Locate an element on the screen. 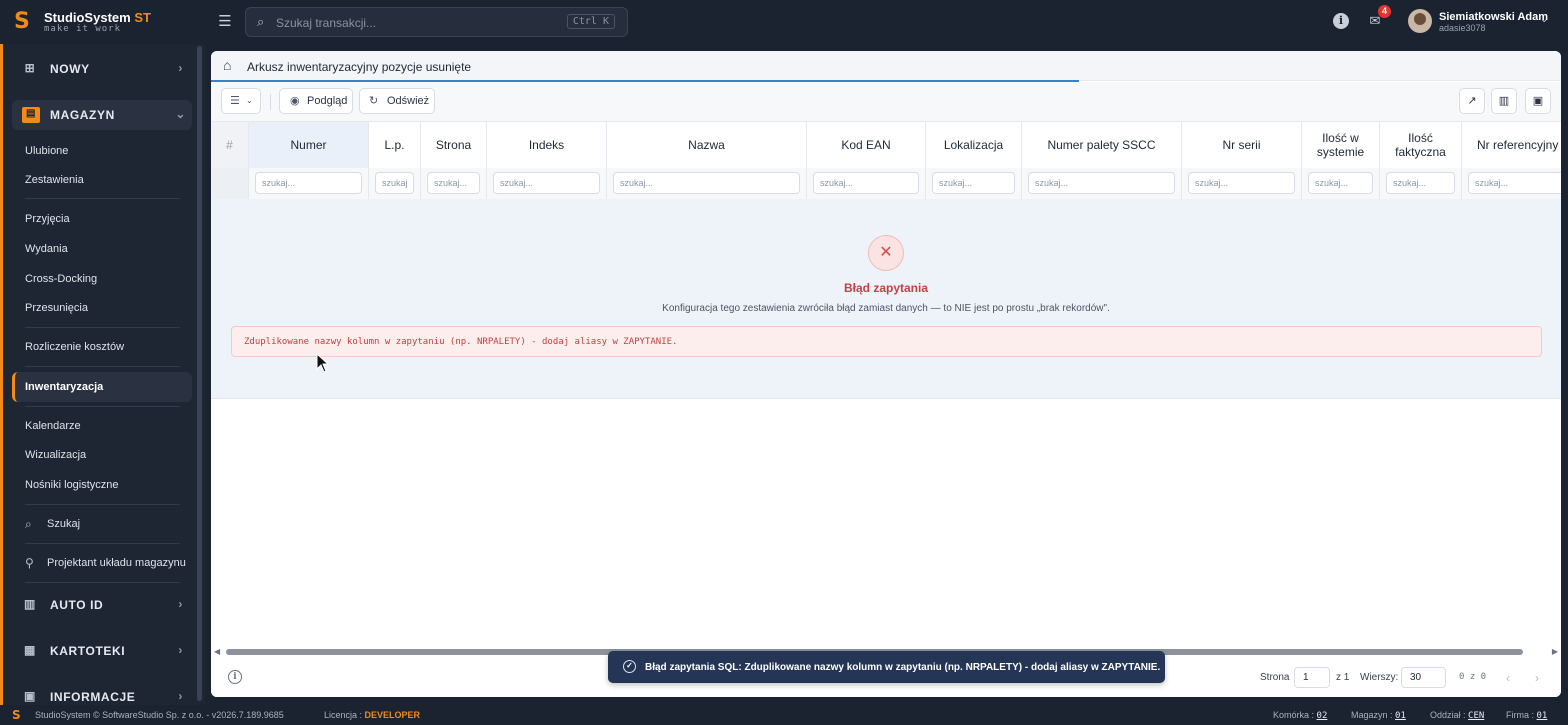 The image size is (1568, 725). sidebar-group-magazyn: ▤ MAGAZYN ⌄ is located at coordinates (102, 115).